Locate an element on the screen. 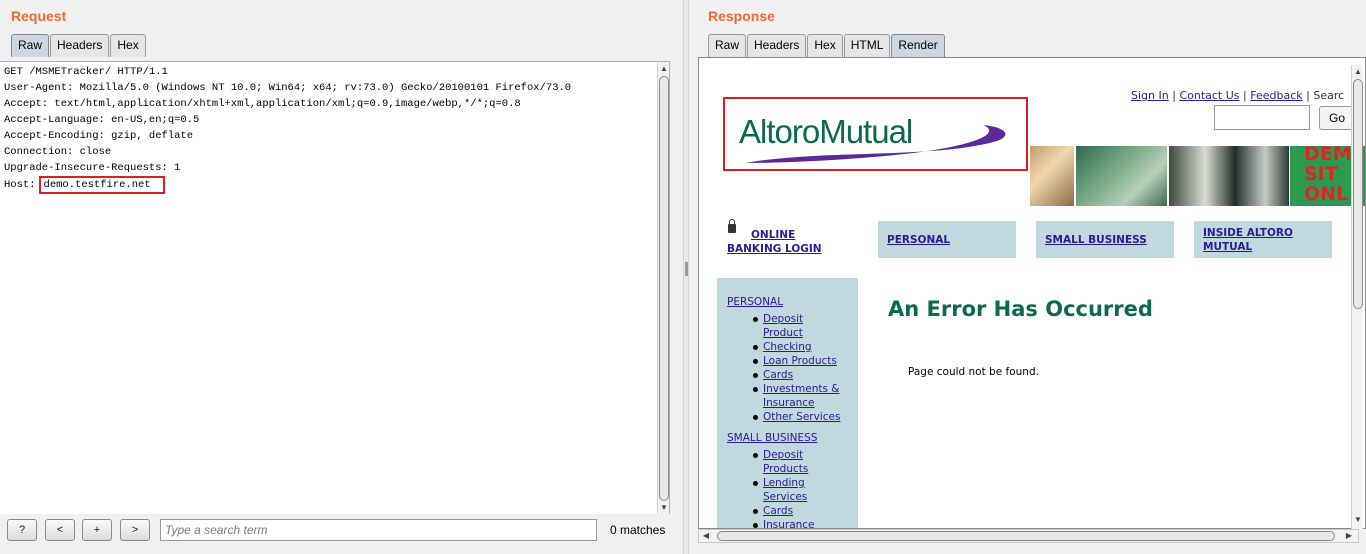 Image resolution: width=1366 pixels, height=554 pixels. banner-photo-woman is located at coordinates (1052, 176).